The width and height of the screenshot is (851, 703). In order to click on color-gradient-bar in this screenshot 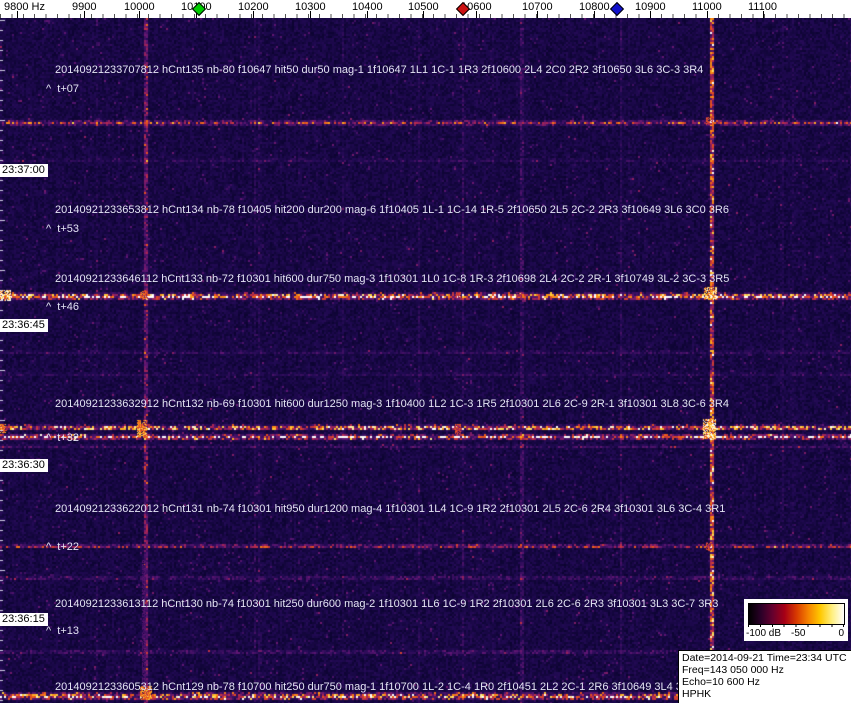, I will do `click(796, 614)`.